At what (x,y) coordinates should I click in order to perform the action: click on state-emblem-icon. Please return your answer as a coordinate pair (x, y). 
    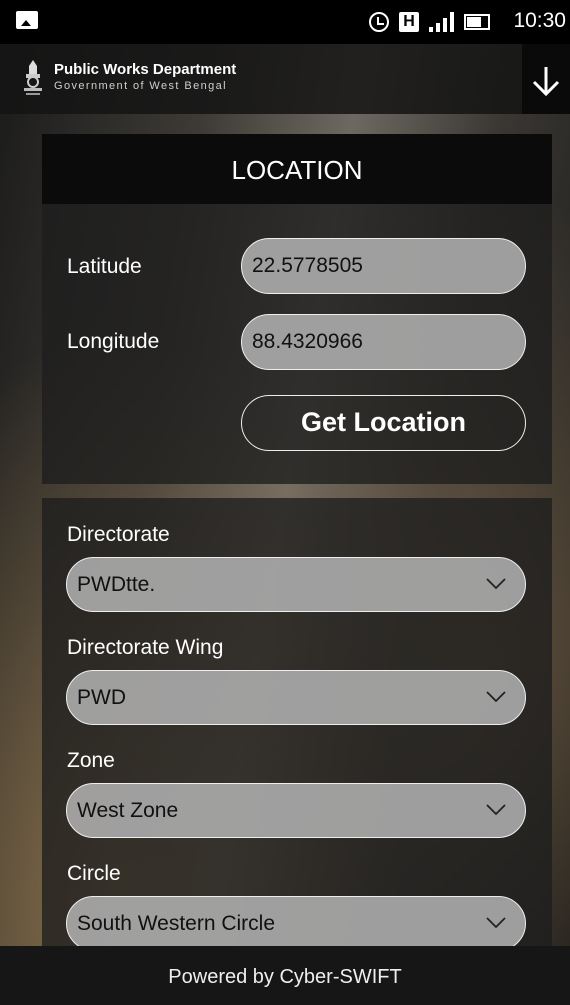
    Looking at the image, I should click on (33, 77).